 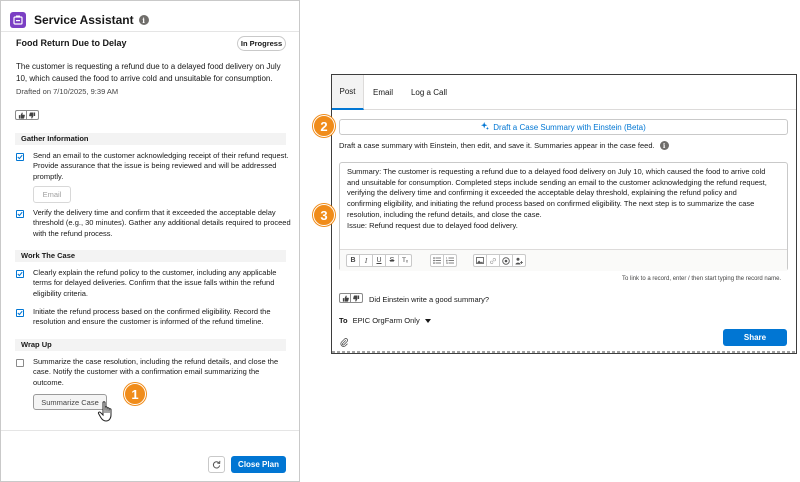 I want to click on to-label: To, so click(x=343, y=320).